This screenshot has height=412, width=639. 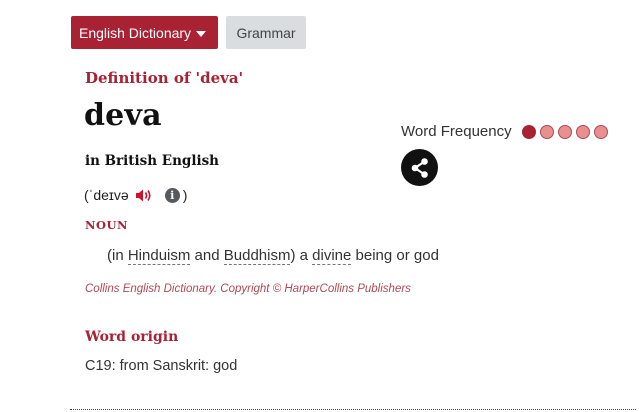 I want to click on share-button, so click(x=419, y=167).